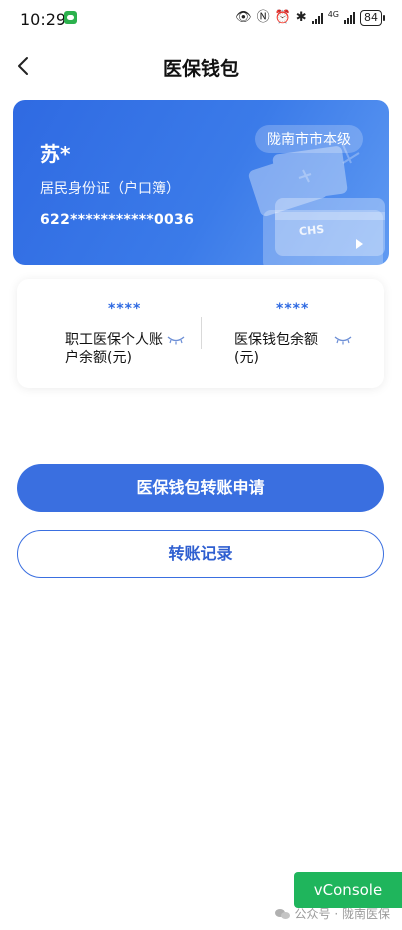 The height and width of the screenshot is (930, 402). What do you see at coordinates (200, 488) in the screenshot?
I see `transfer-apply-button: 医保钱包转账申请` at bounding box center [200, 488].